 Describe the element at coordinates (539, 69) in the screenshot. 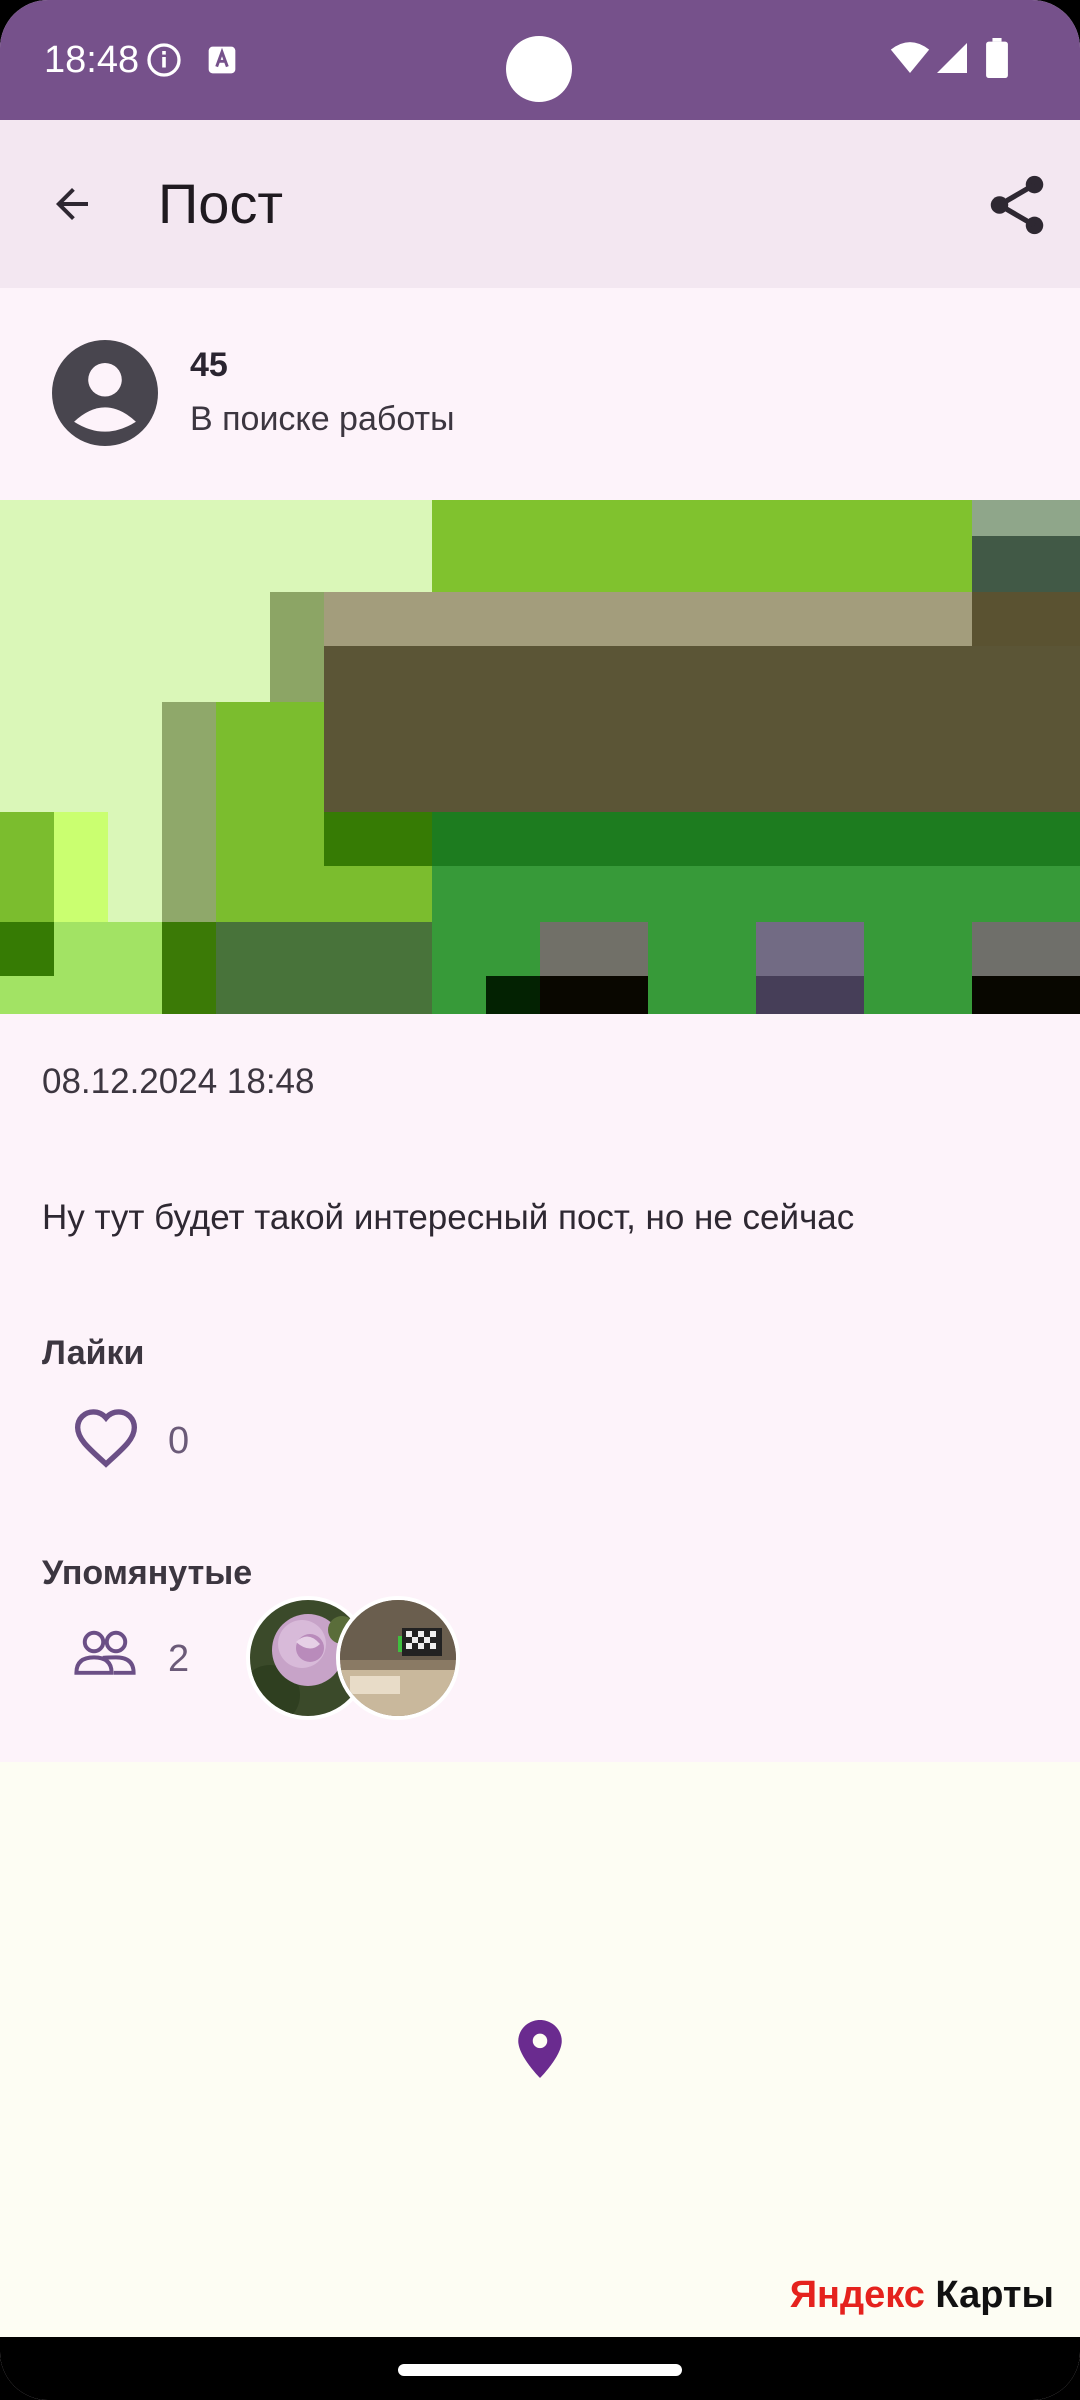

I see `camera-cutout` at that location.